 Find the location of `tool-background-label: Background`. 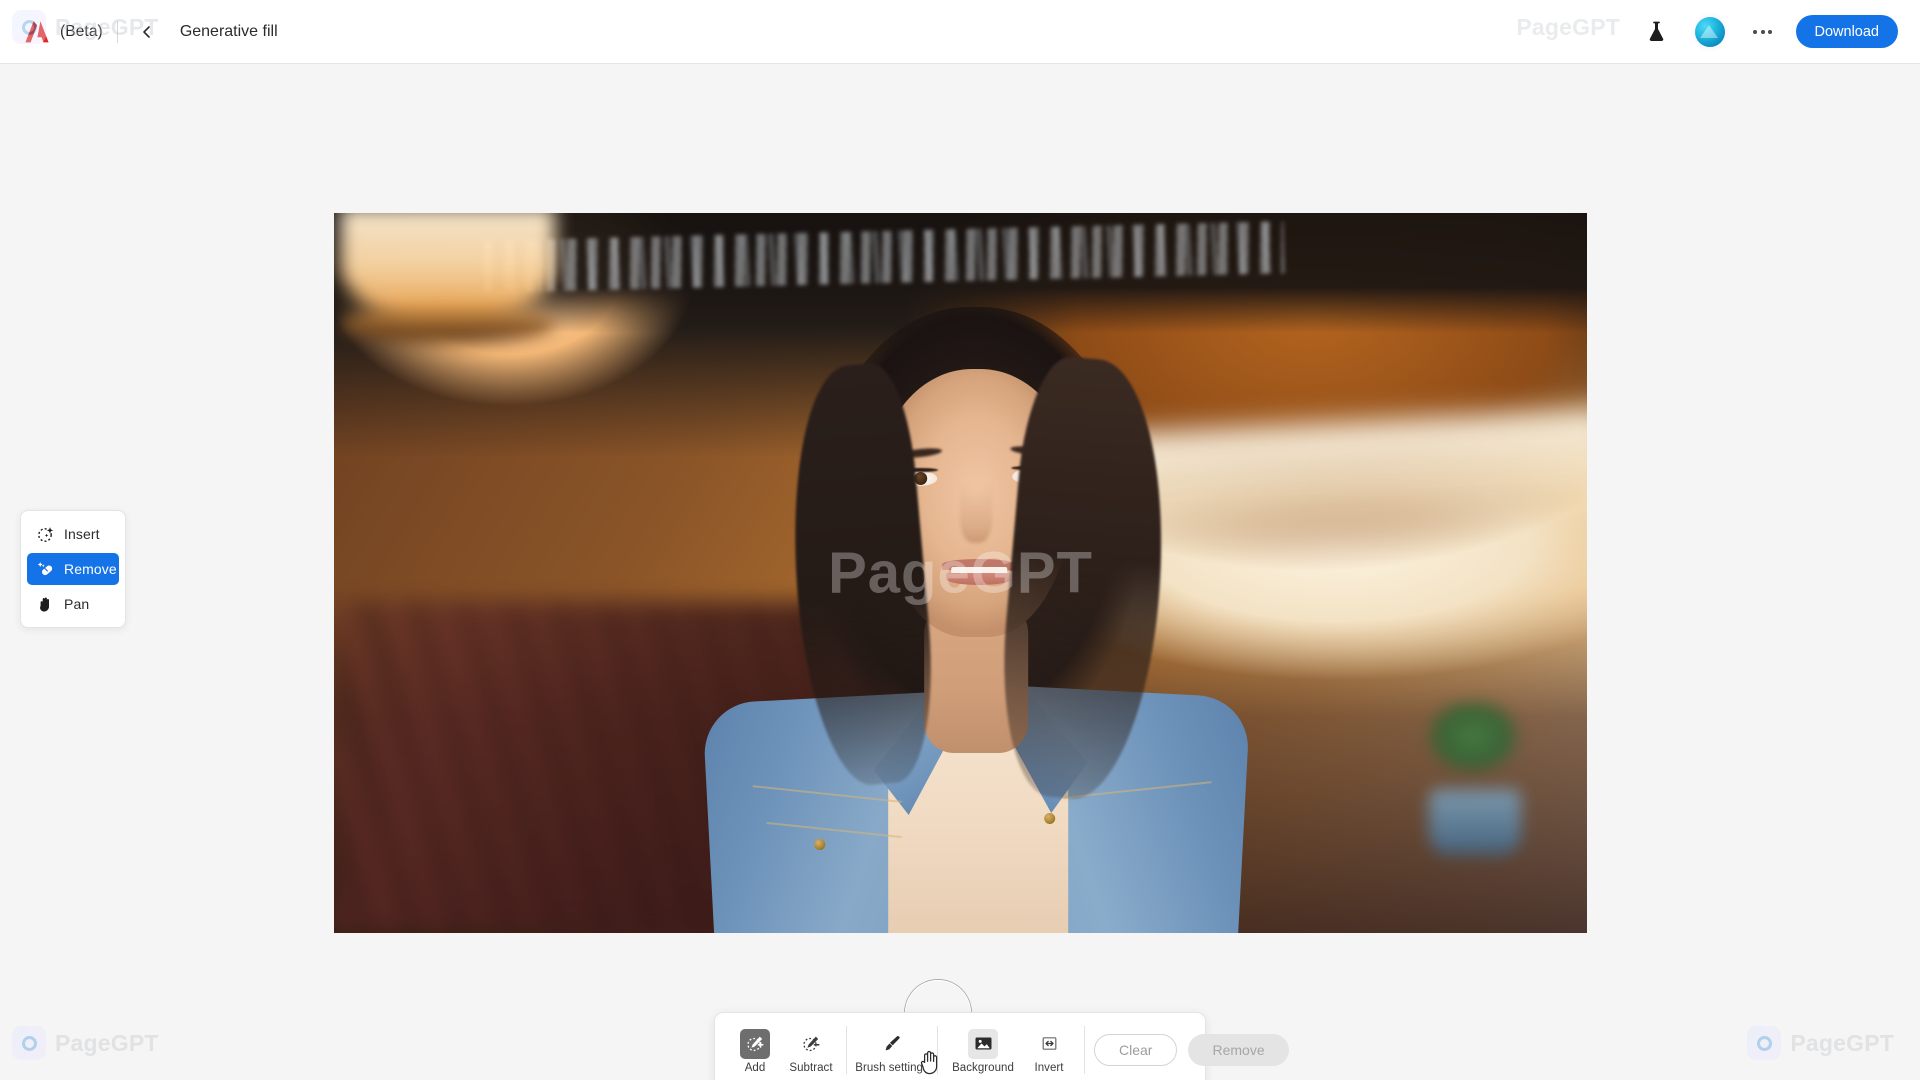

tool-background-label: Background is located at coordinates (983, 1067).